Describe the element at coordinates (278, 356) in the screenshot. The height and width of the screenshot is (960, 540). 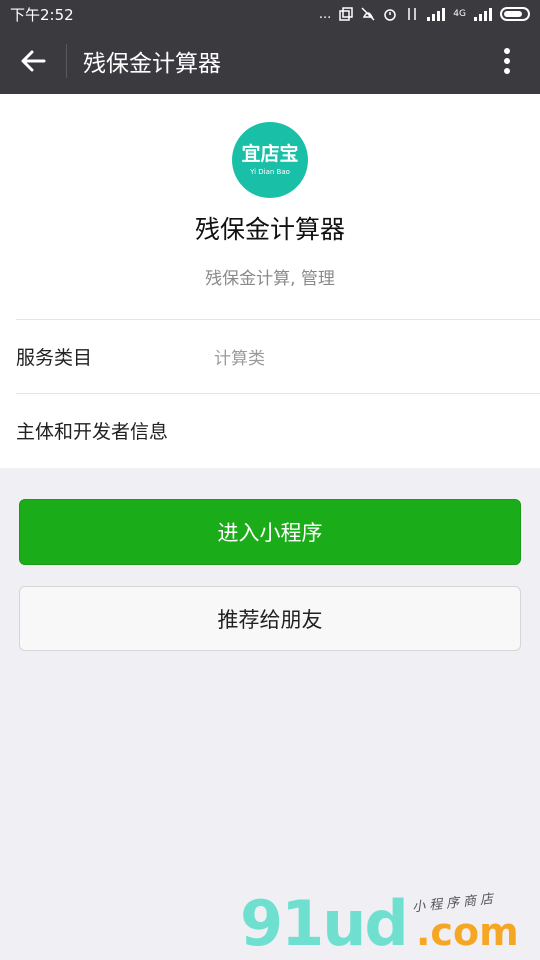
I see `service-category-row: 服务类目 计算类` at that location.